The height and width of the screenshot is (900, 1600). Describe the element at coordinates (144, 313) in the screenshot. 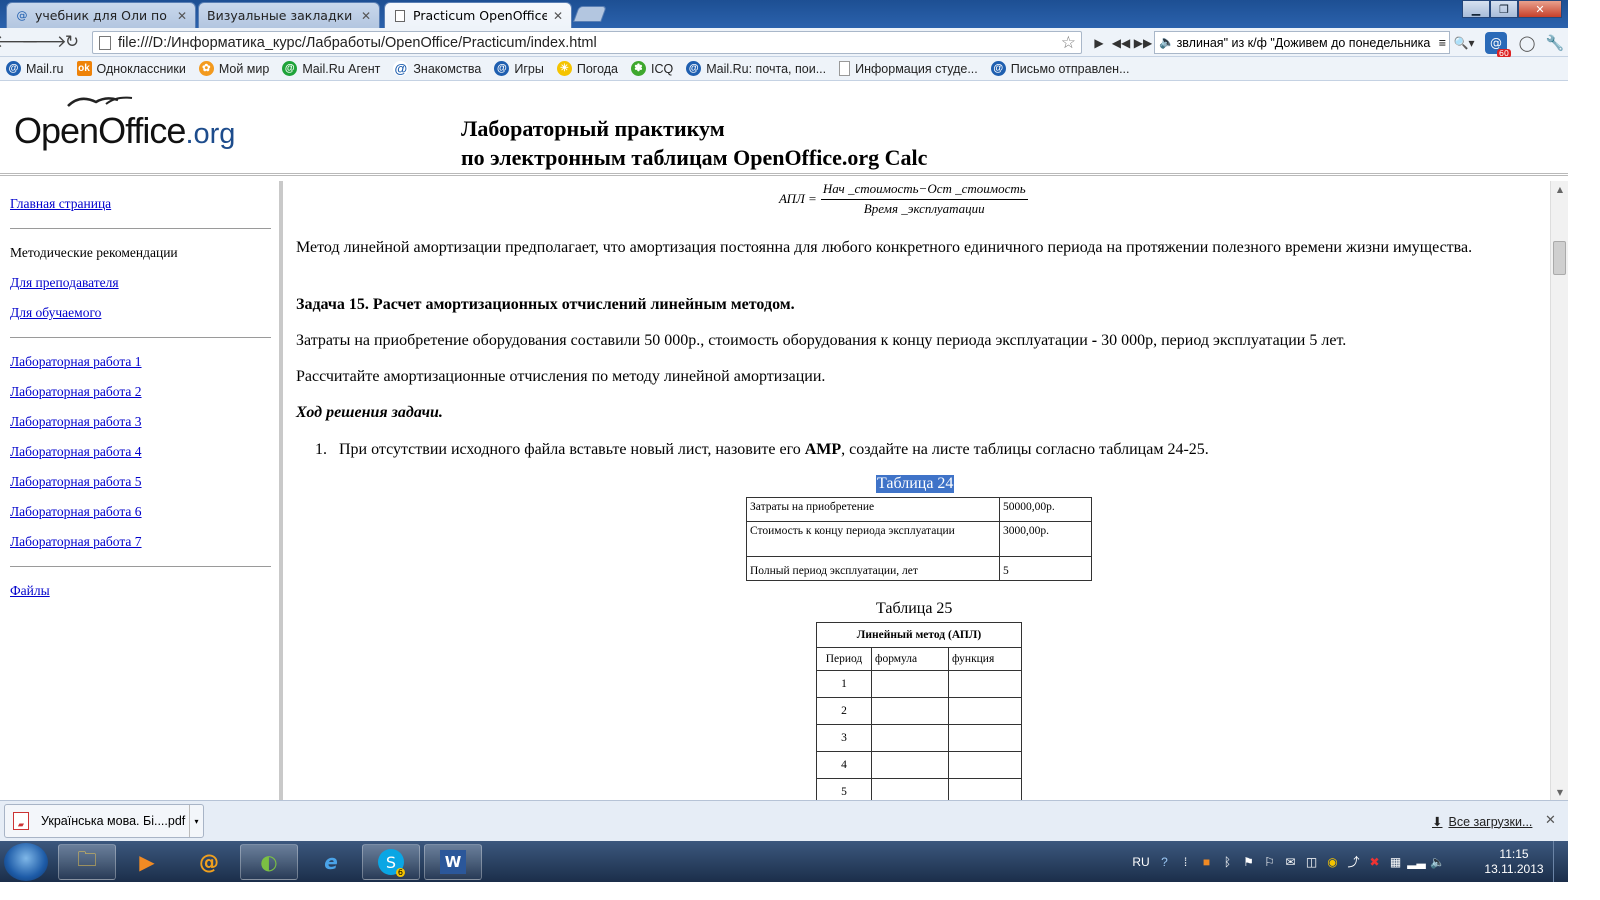

I see `nav-student-link: Для обучаемого` at that location.